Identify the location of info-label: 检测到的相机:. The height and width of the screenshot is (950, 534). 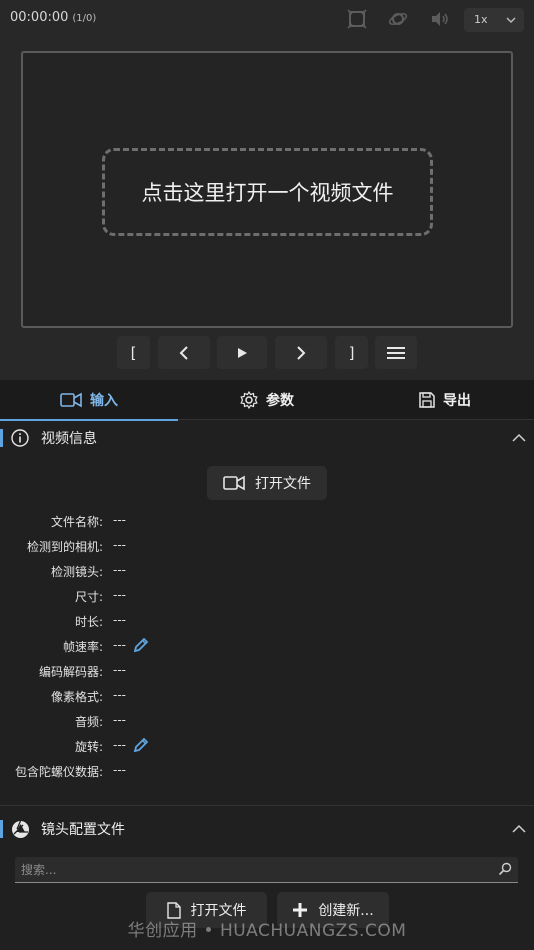
(64, 547).